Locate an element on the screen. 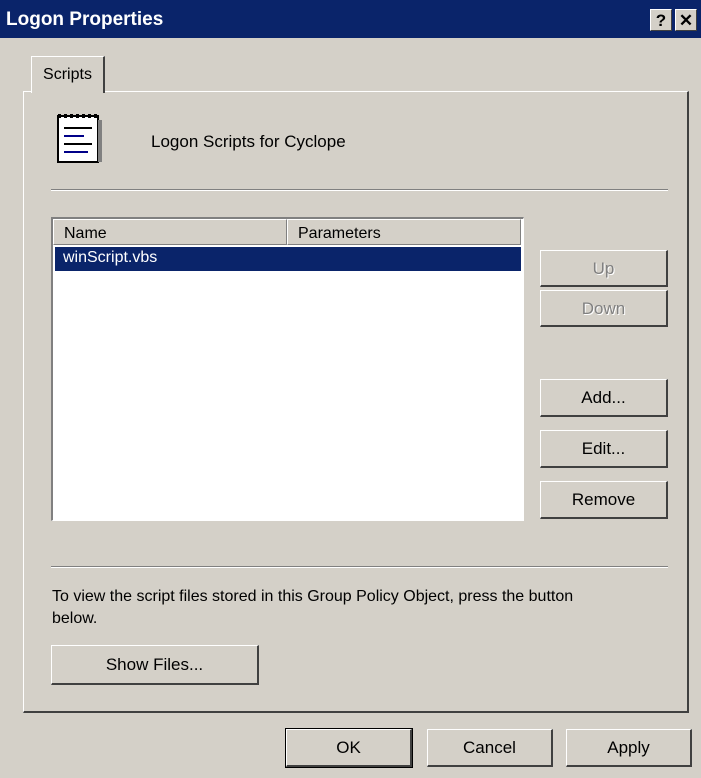 The width and height of the screenshot is (701, 778). title-bar: Logon Properties ? ✕ is located at coordinates (350, 19).